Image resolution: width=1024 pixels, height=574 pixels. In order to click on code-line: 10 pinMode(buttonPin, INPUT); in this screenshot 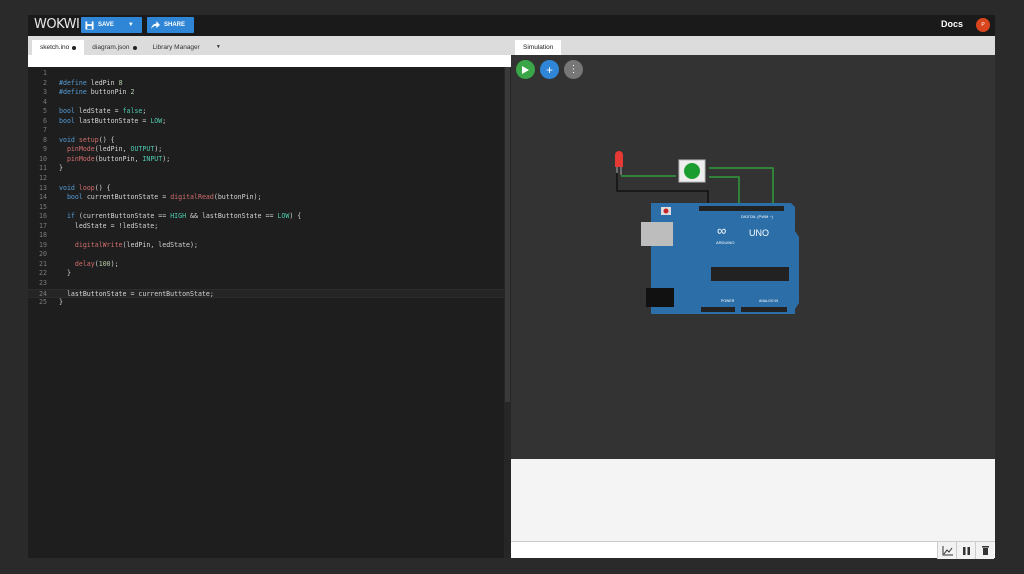, I will do `click(266, 160)`.